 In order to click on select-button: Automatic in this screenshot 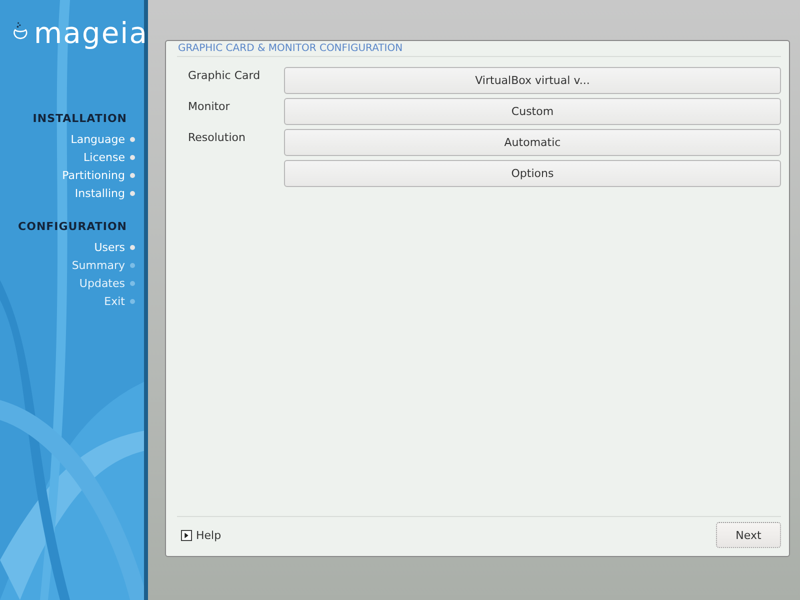, I will do `click(532, 142)`.